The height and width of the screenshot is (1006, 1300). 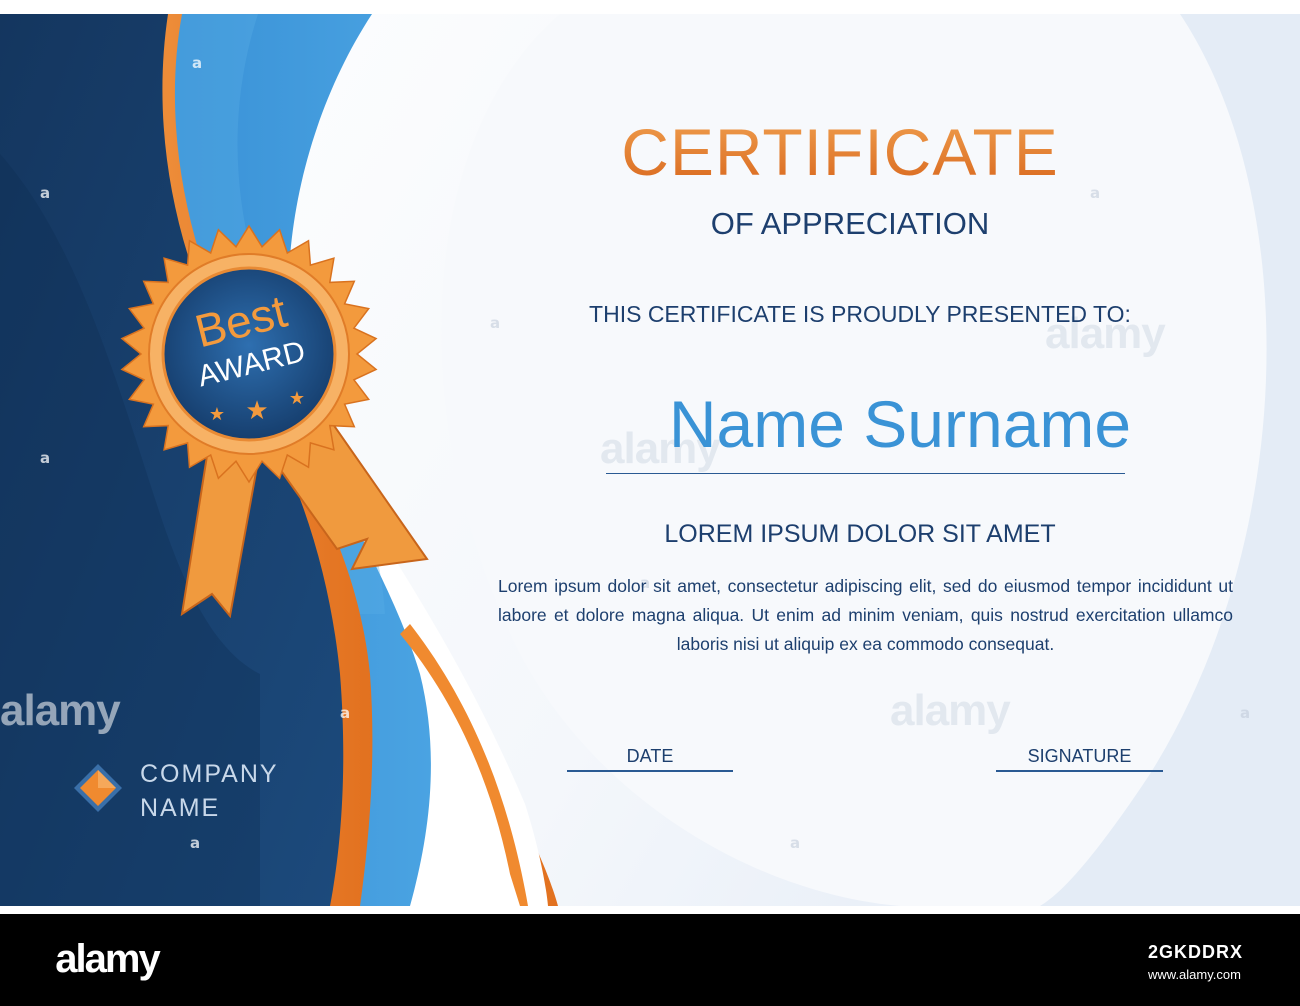 What do you see at coordinates (98, 788) in the screenshot?
I see `company-logo-icon` at bounding box center [98, 788].